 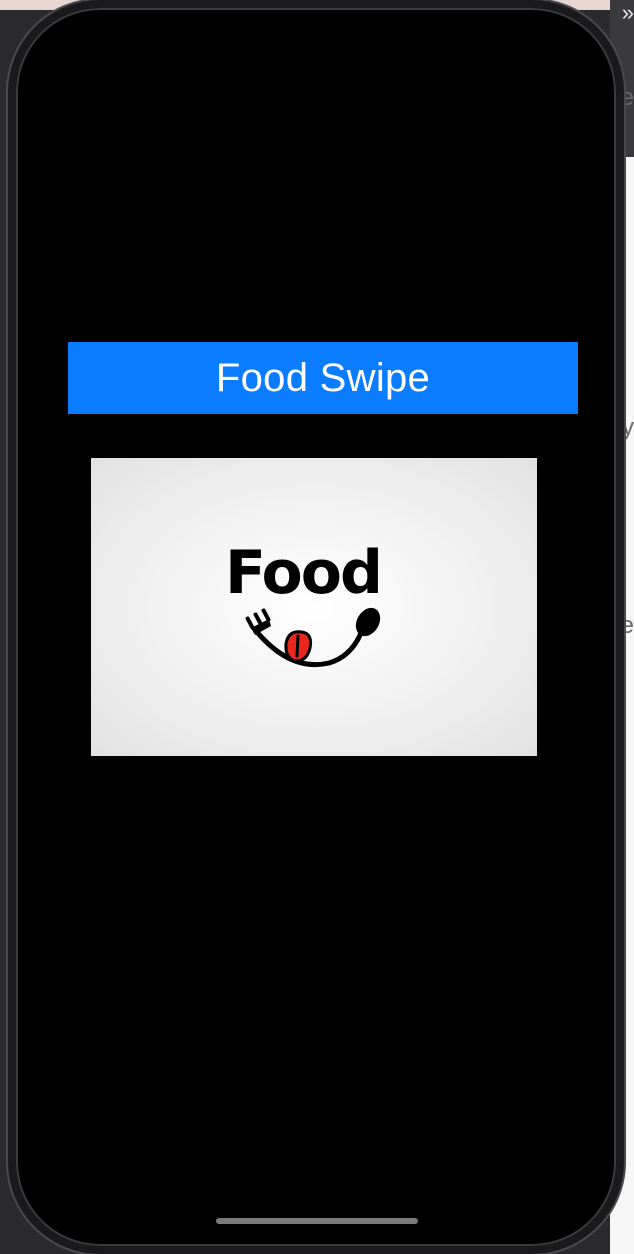 I want to click on app-title: Food Swipe, so click(x=323, y=377).